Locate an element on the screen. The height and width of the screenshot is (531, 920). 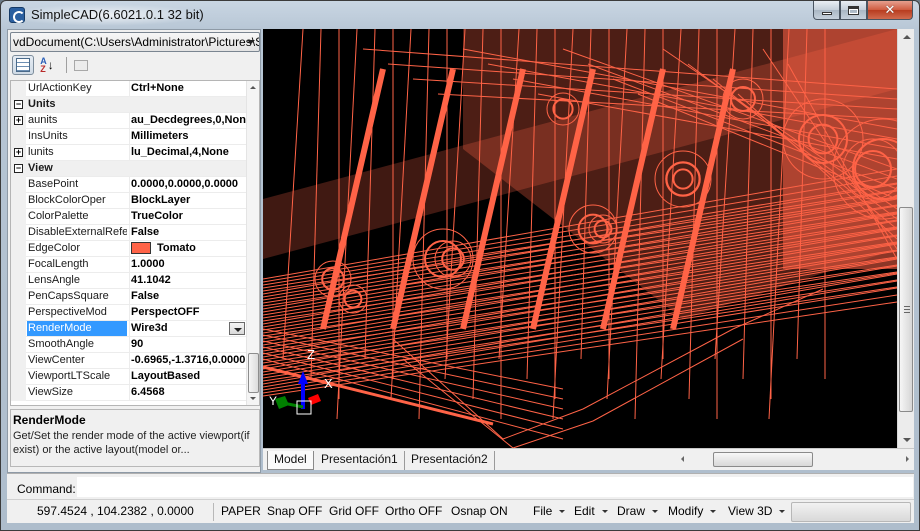
property-row: ViewportLTScale LayoutBased is located at coordinates (129, 377).